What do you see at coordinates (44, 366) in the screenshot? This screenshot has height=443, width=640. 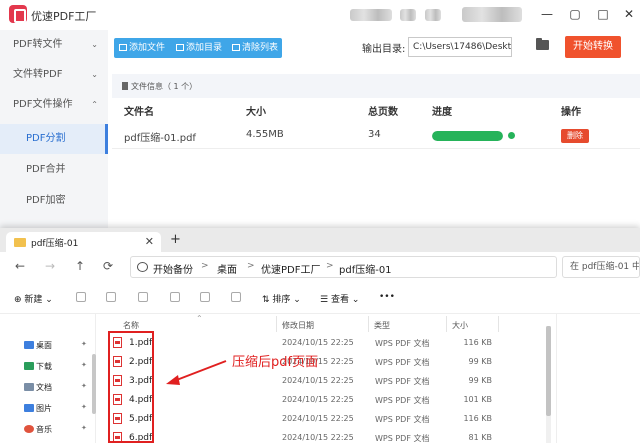 I see `quick-access-label: 下载` at bounding box center [44, 366].